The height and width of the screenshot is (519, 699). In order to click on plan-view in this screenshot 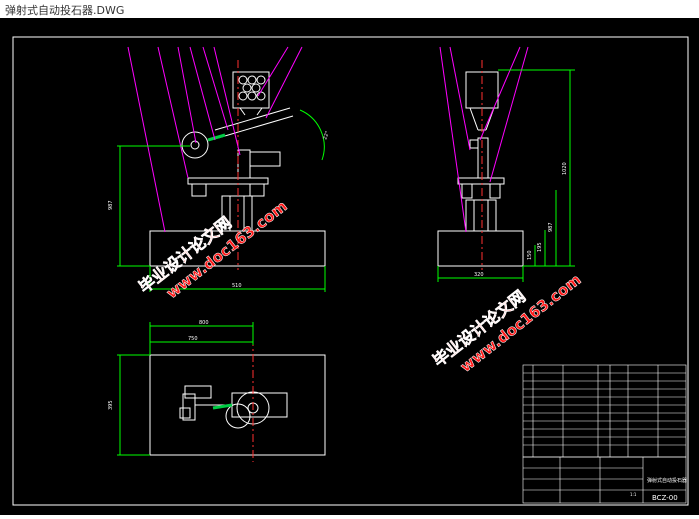, I will do `click(237, 405)`.